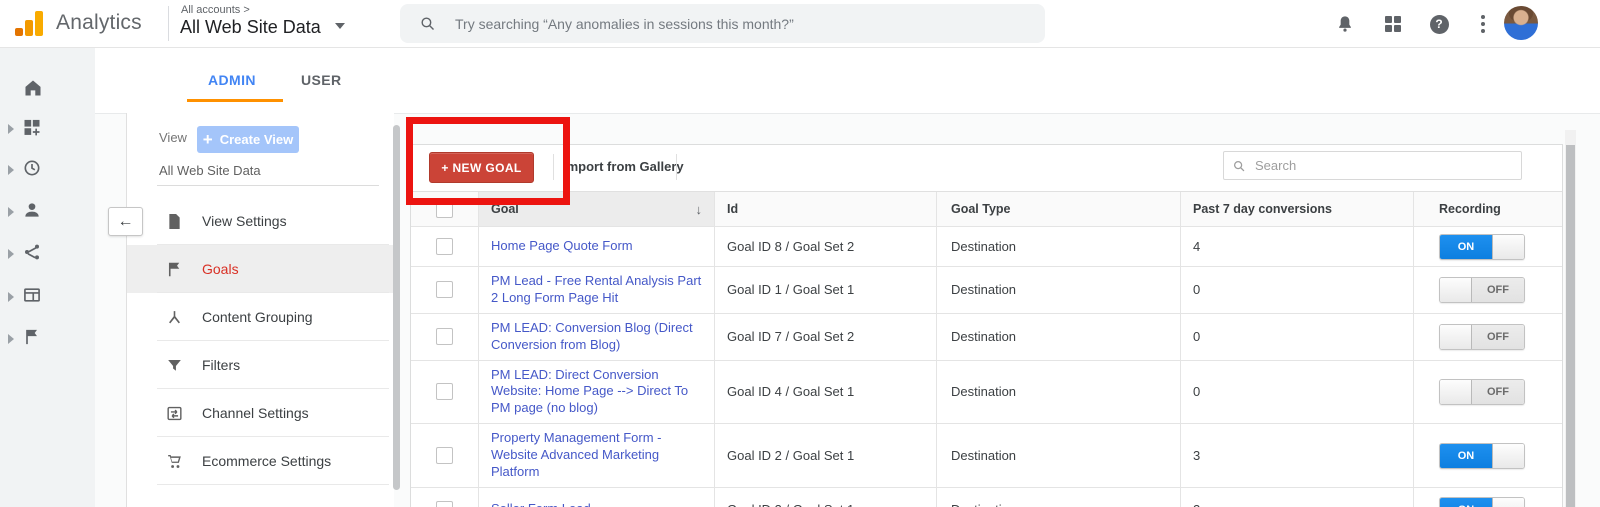  Describe the element at coordinates (1521, 23) in the screenshot. I see `user-avatar` at that location.